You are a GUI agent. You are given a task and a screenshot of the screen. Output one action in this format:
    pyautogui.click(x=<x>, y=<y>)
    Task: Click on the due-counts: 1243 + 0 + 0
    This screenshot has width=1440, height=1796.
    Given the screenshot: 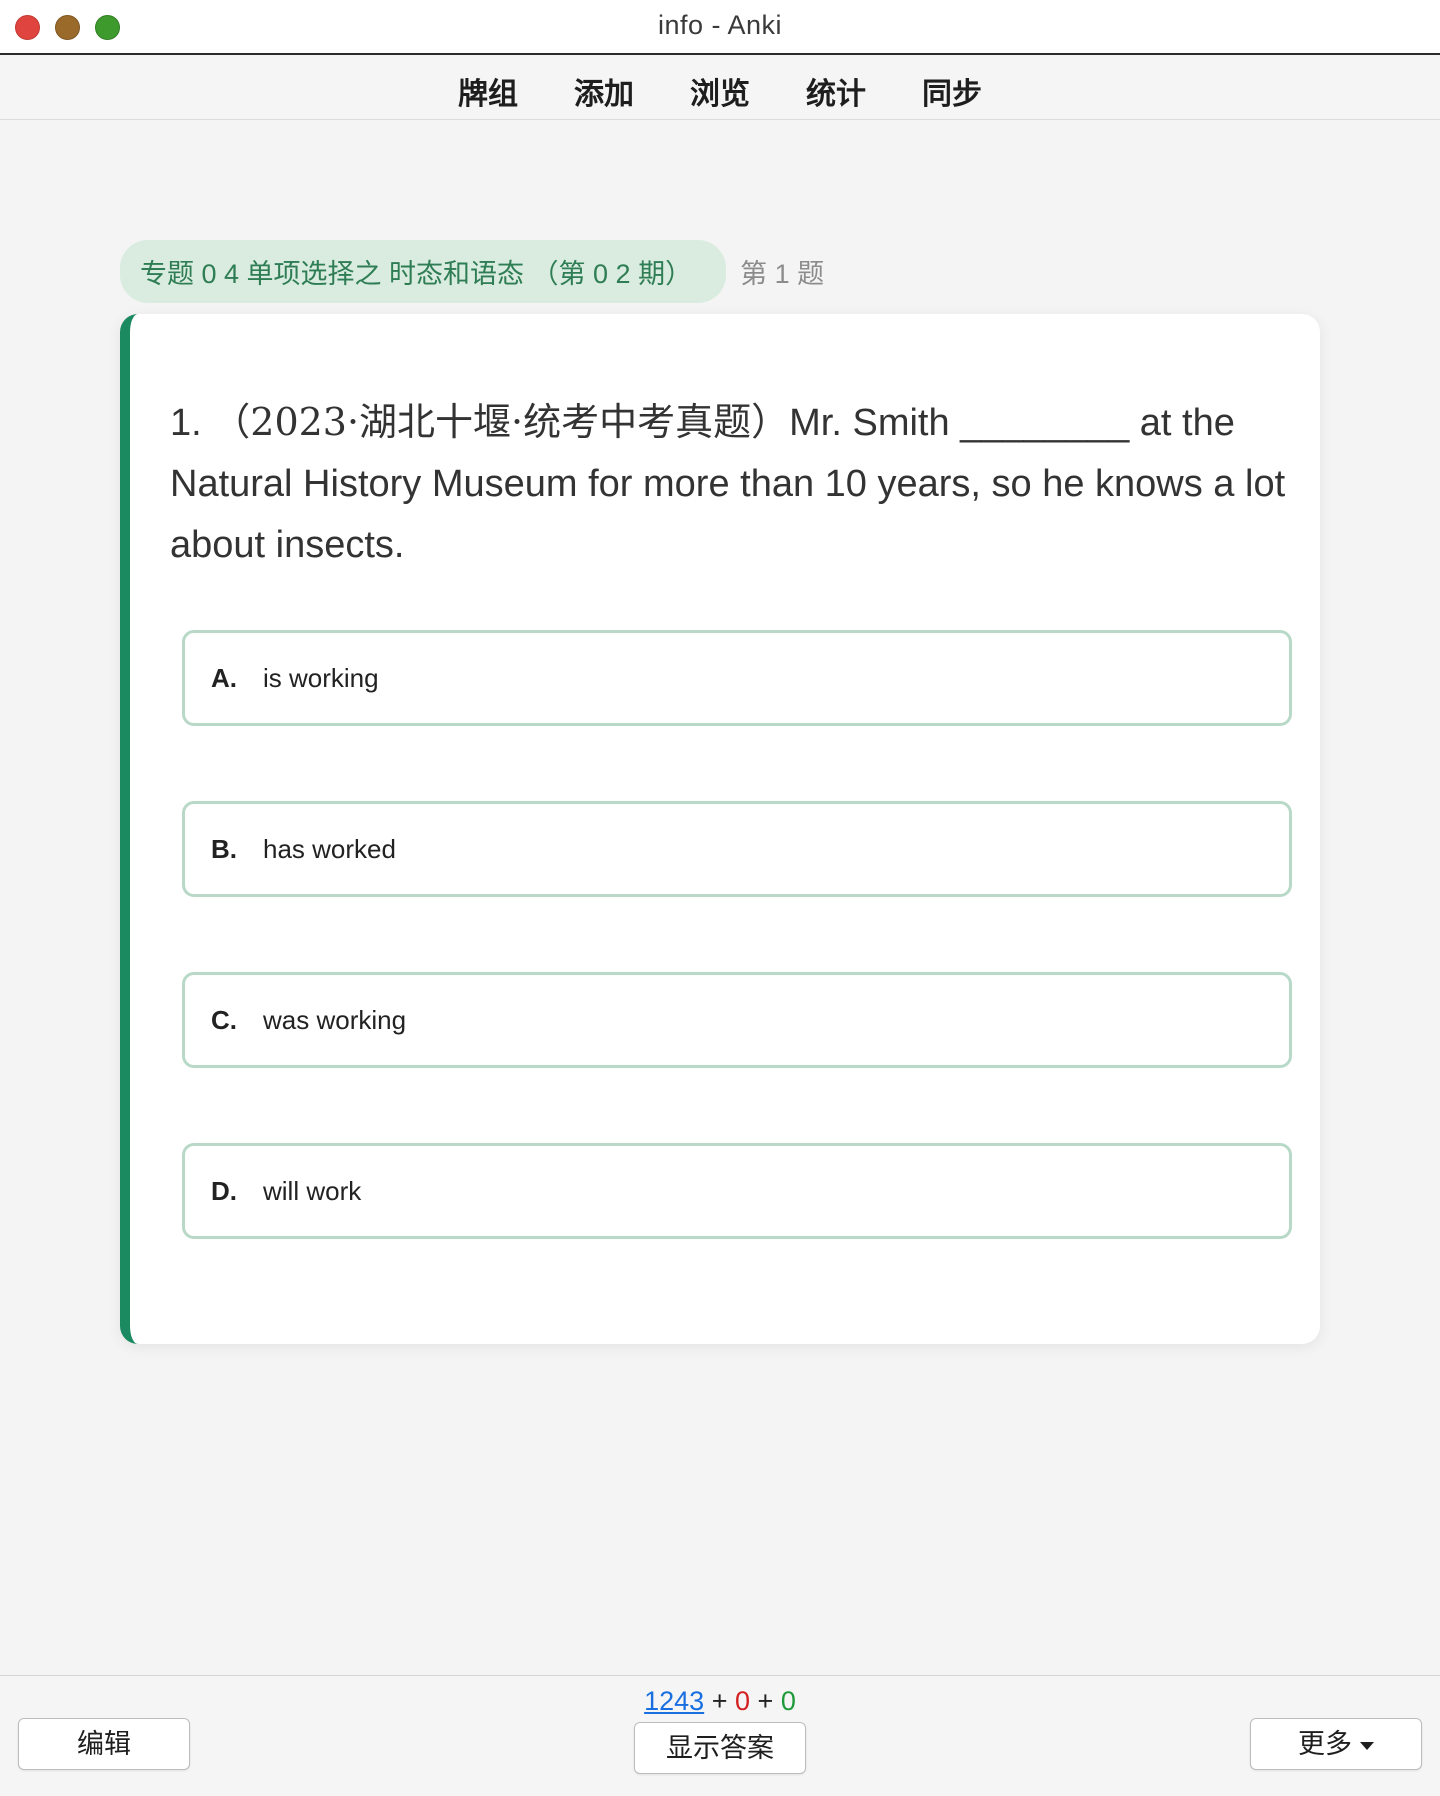 What is the action you would take?
    pyautogui.click(x=720, y=1701)
    